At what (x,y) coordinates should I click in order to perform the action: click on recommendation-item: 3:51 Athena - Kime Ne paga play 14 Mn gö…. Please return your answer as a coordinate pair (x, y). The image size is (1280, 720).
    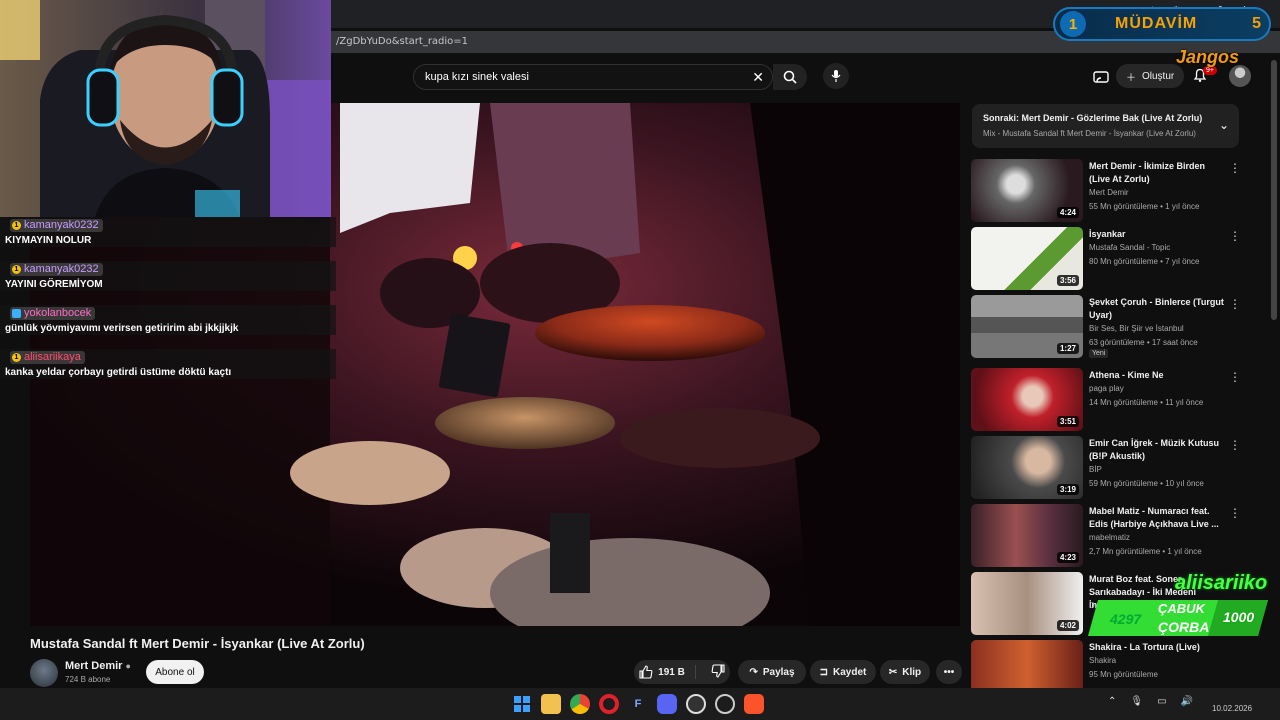
    Looking at the image, I should click on (1111, 400).